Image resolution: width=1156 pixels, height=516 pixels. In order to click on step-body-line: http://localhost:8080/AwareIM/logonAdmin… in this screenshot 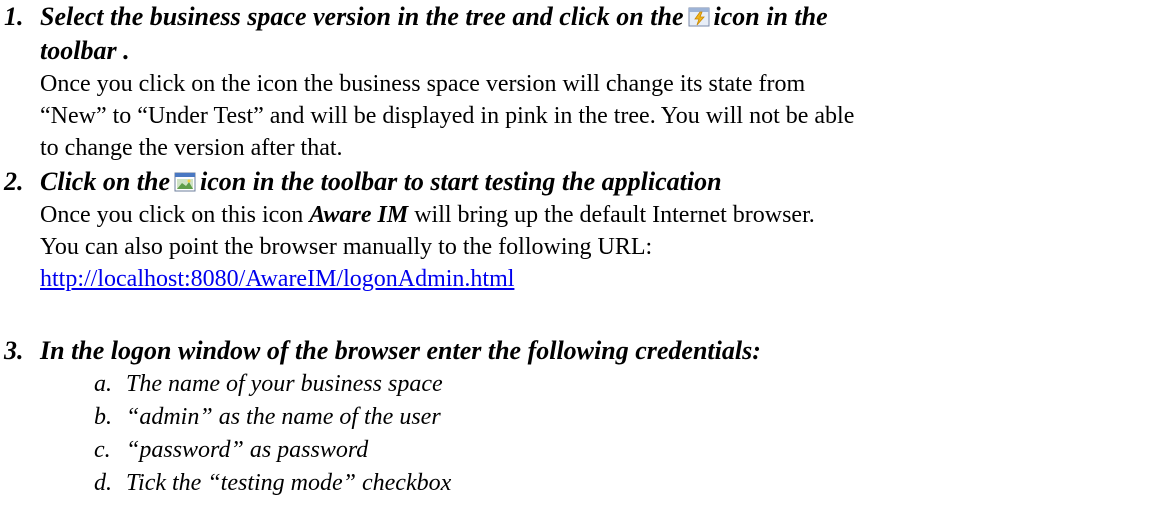, I will do `click(598, 279)`.